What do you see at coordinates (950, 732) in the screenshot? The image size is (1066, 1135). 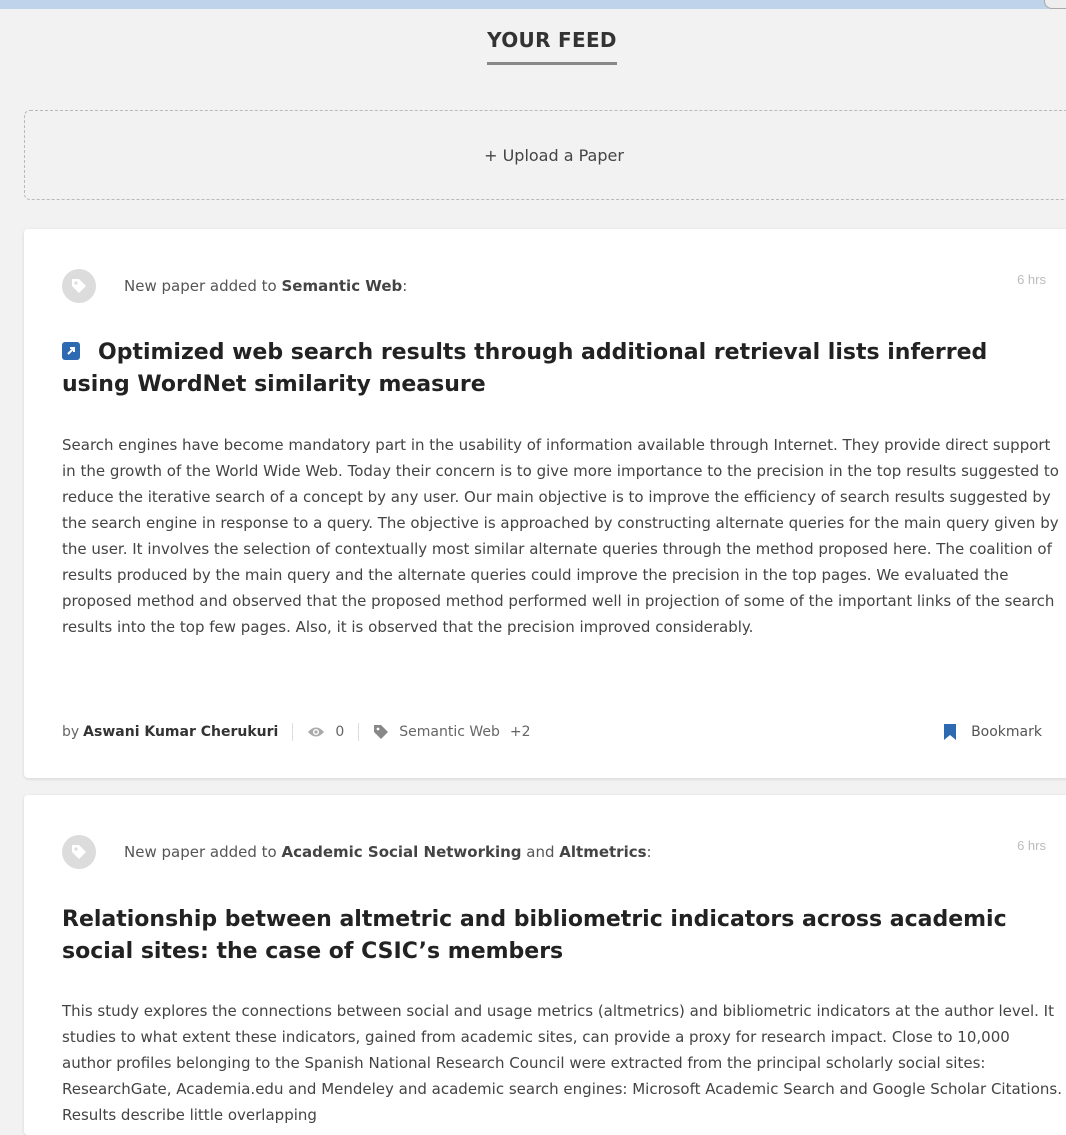 I see `bookmark-icon` at bounding box center [950, 732].